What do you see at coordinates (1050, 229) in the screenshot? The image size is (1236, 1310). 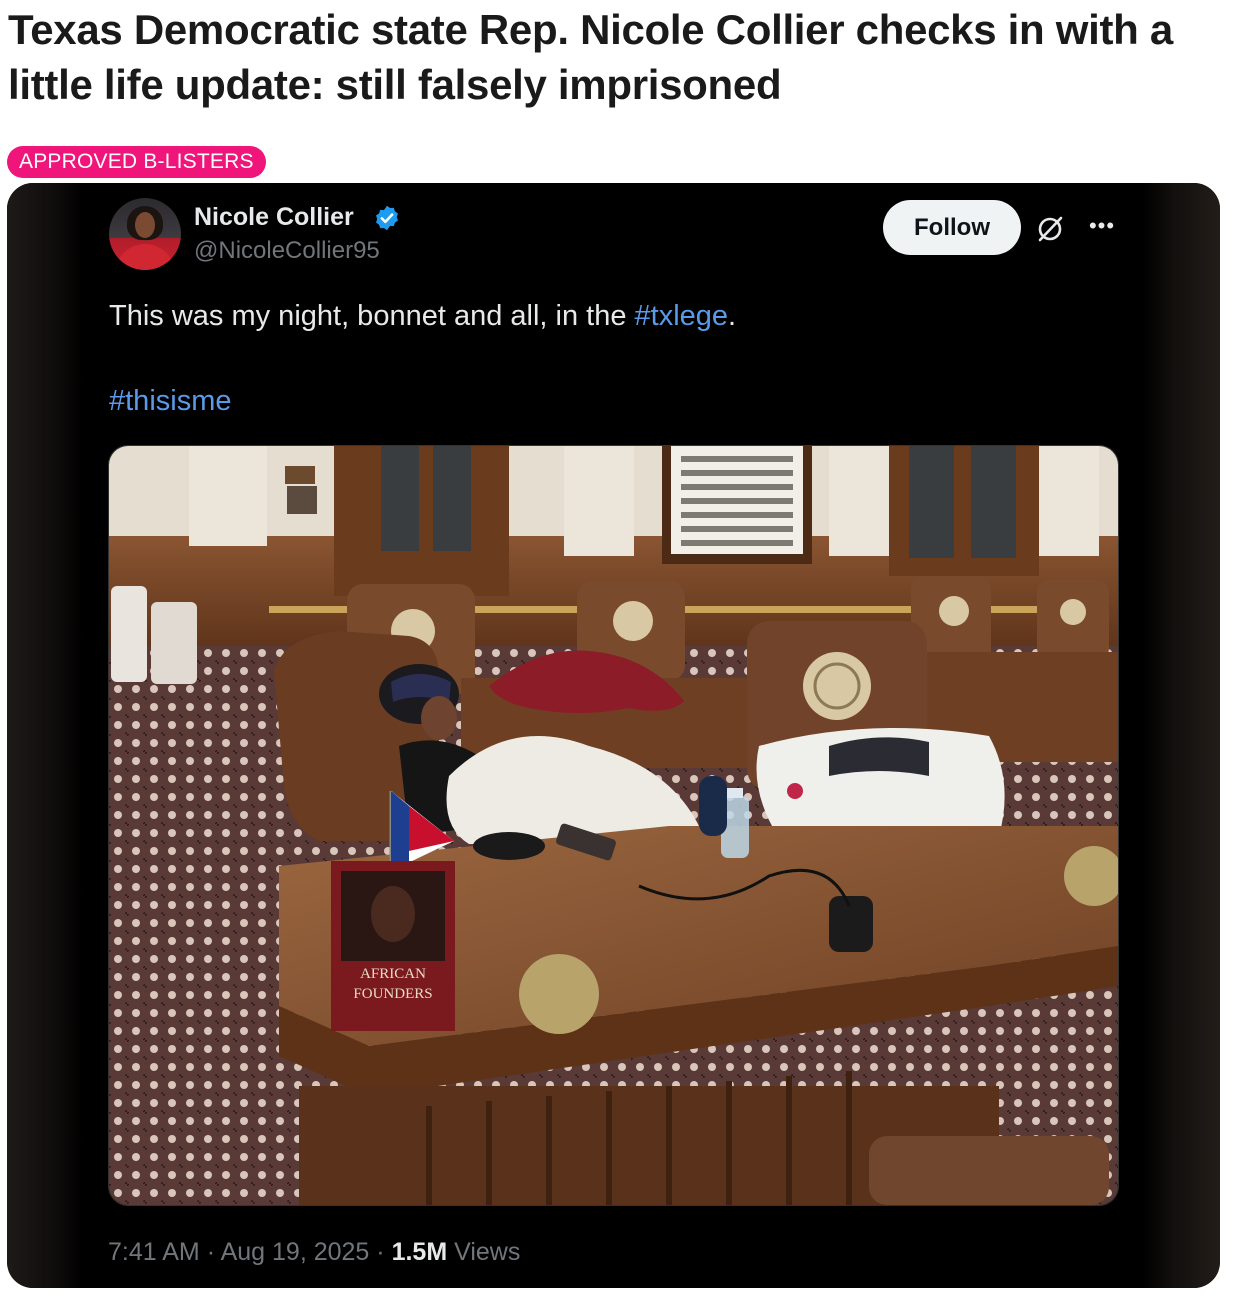 I see `grok-icon` at bounding box center [1050, 229].